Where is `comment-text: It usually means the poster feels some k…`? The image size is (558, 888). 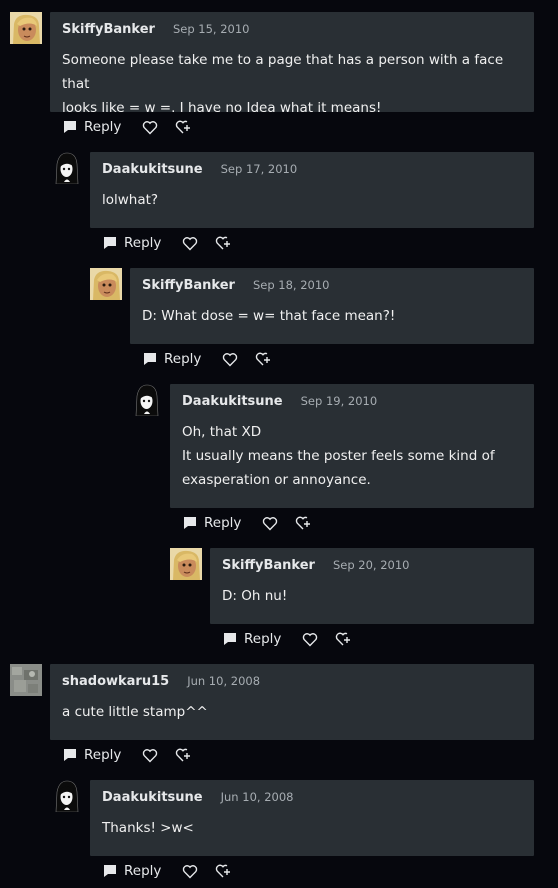
comment-text: It usually means the poster feels some k… is located at coordinates (338, 456).